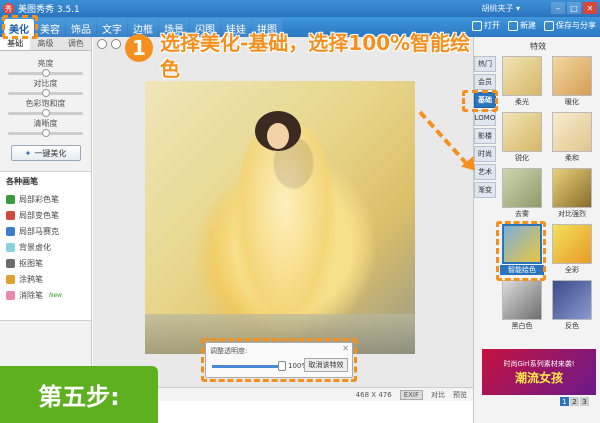  I want to click on user-name: 胡桃夹子 ▾, so click(500, 8).